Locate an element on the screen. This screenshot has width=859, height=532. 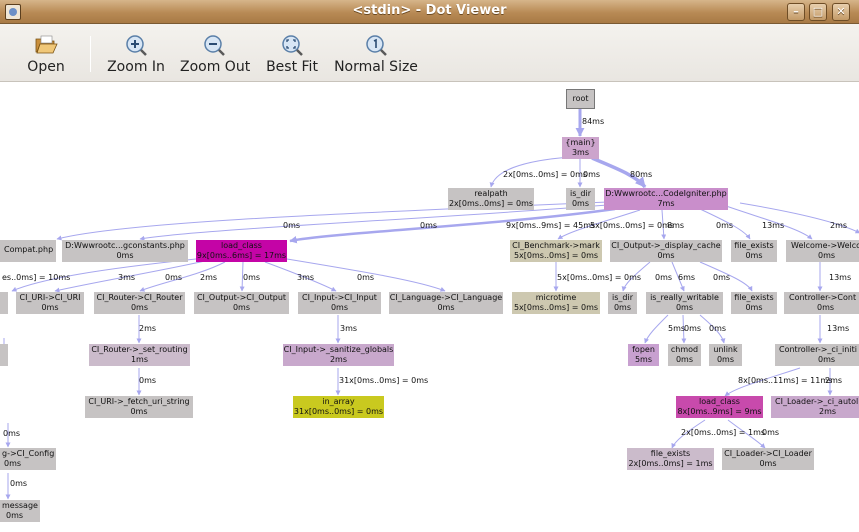
zoom-out-button: Zoom Out is located at coordinates (215, 54).